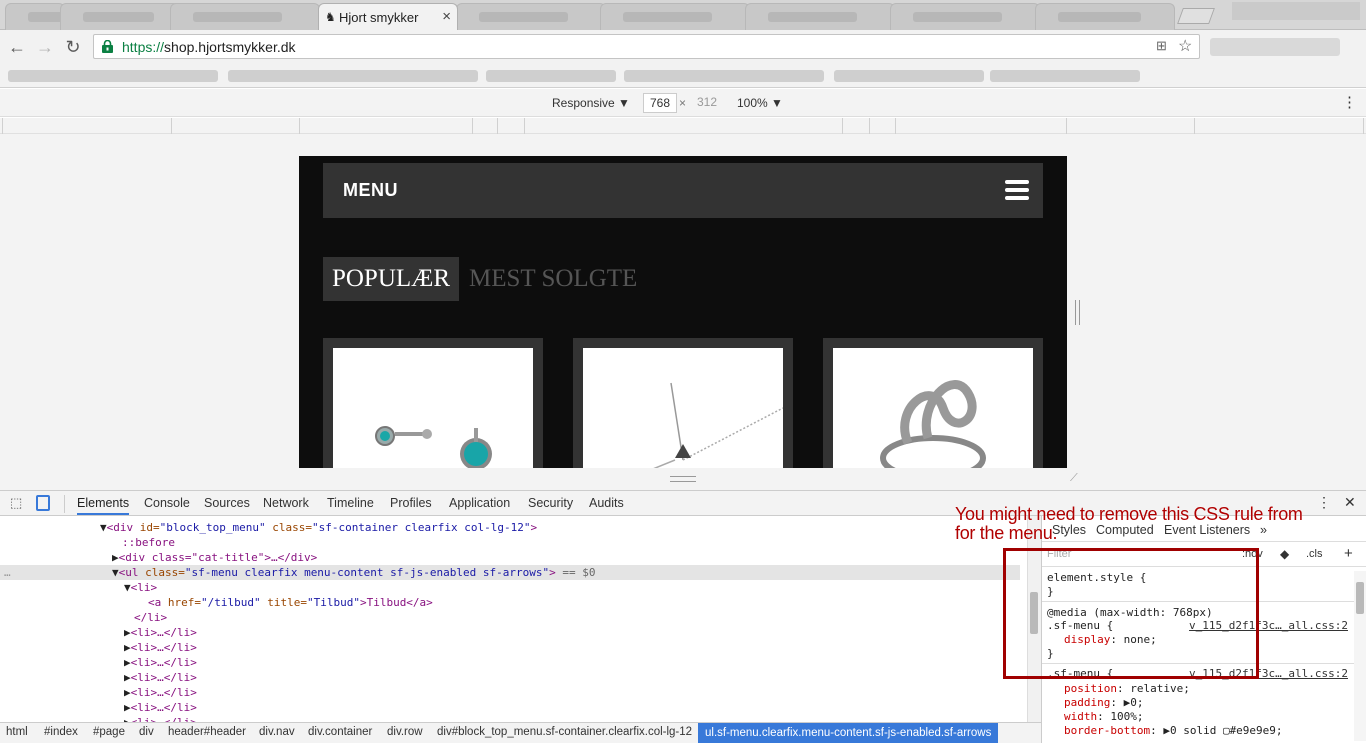  I want to click on viewport-height-input: 312, so click(707, 103).